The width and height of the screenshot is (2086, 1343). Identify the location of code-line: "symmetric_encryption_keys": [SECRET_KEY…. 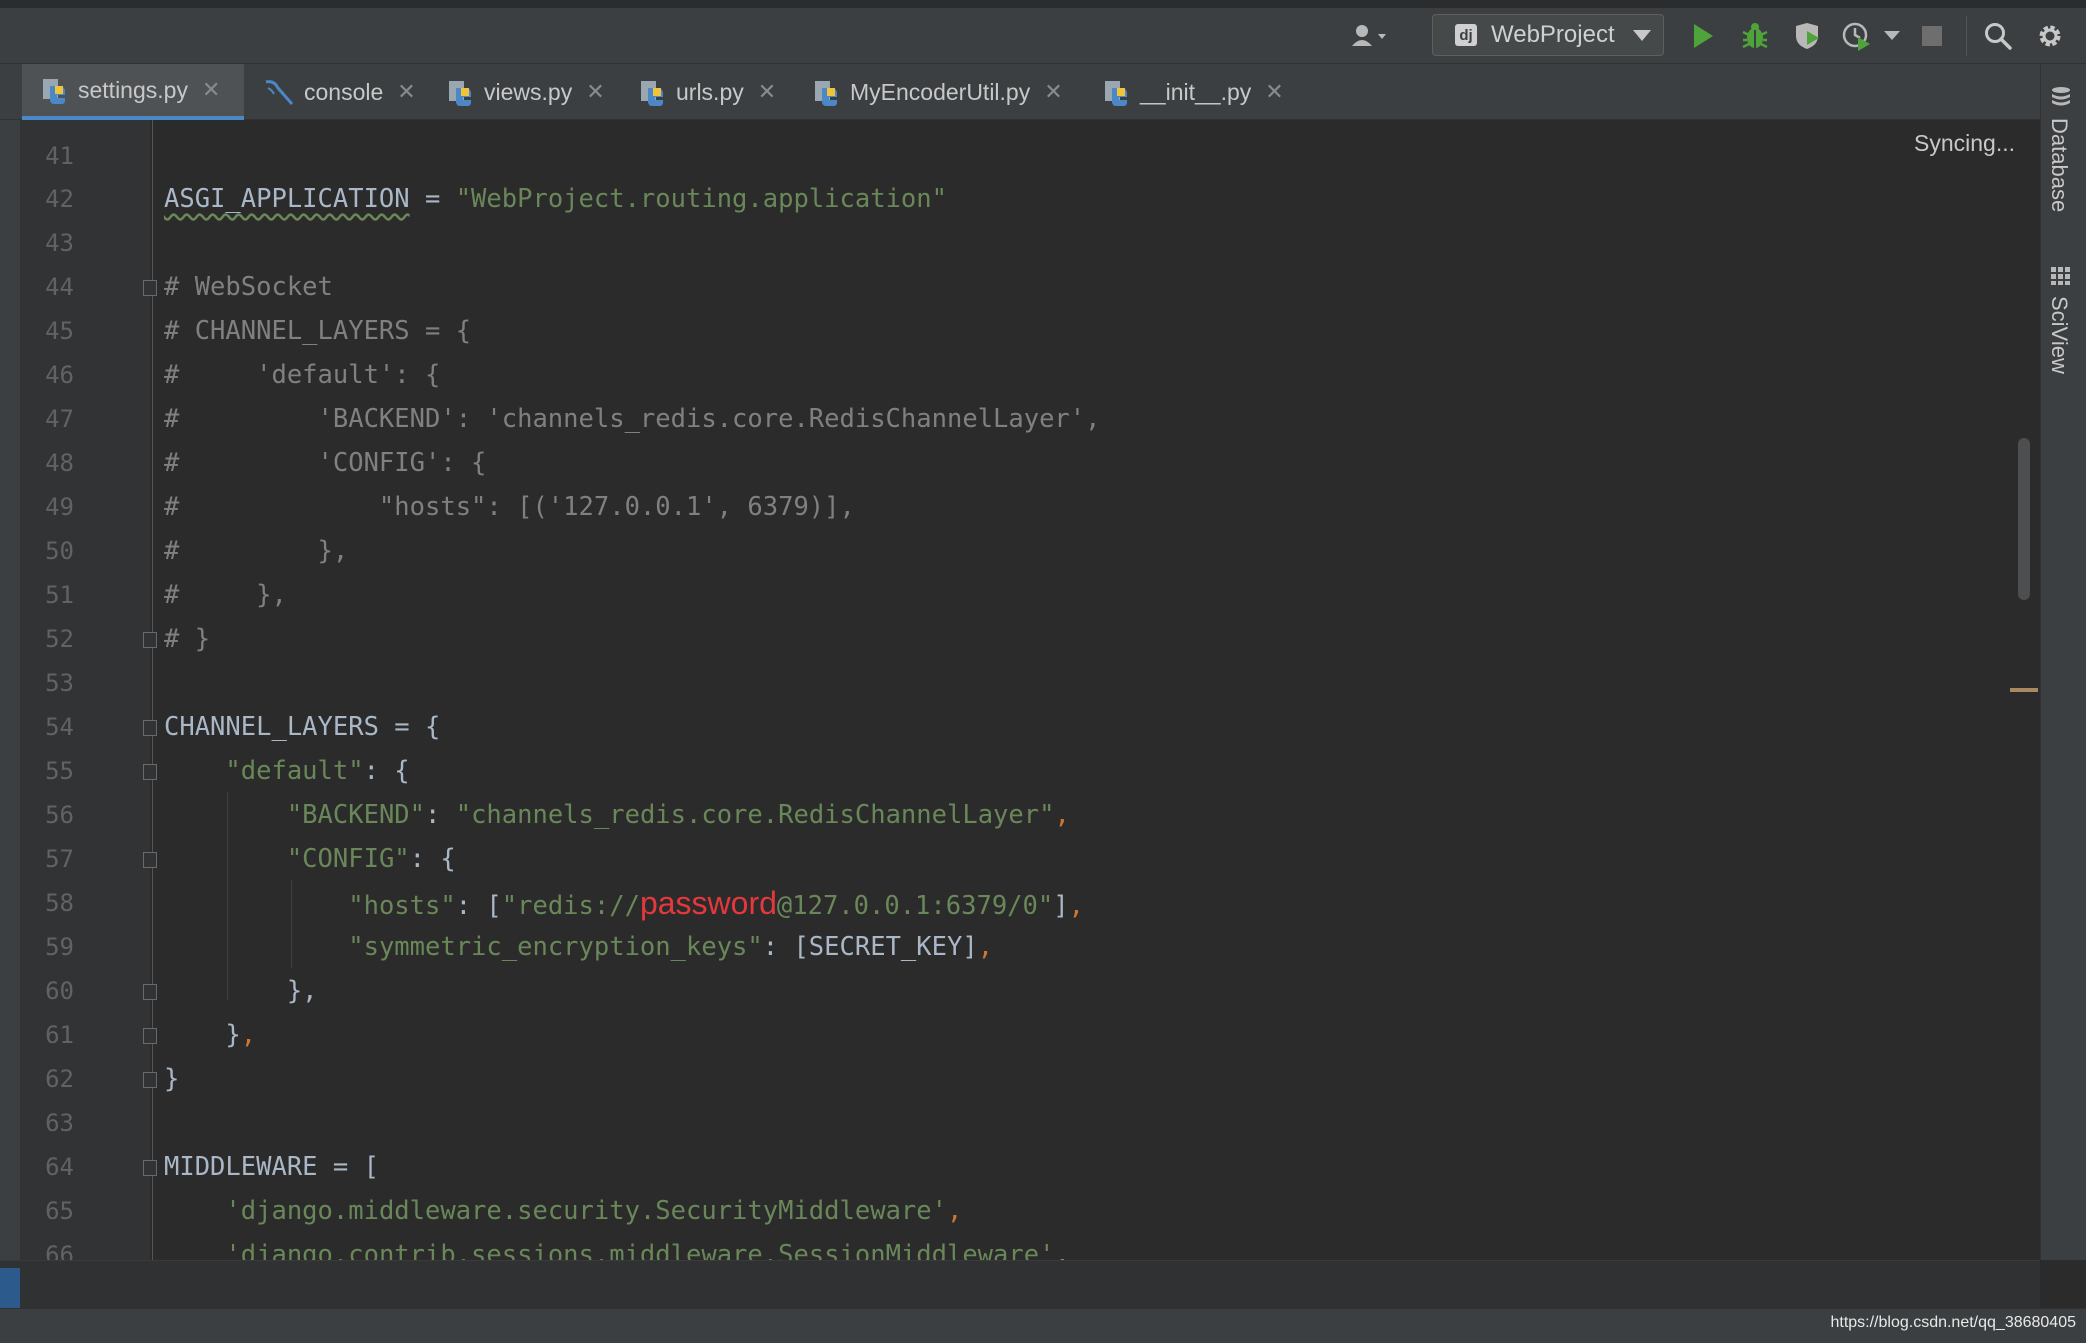
(578, 947).